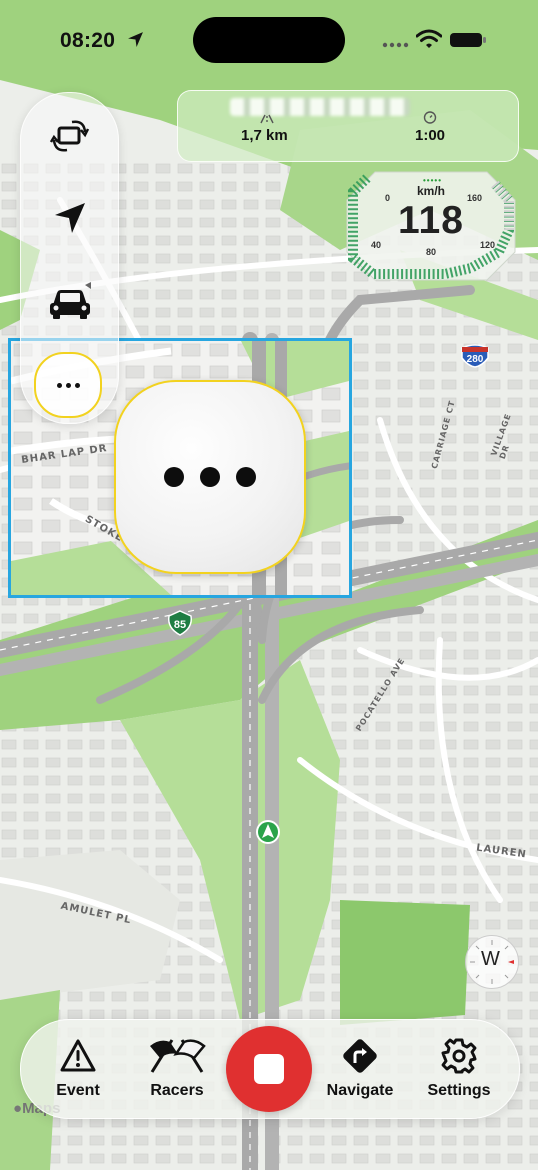 This screenshot has width=538, height=1170. Describe the element at coordinates (429, 38) in the screenshot. I see `wifi-icon` at that location.